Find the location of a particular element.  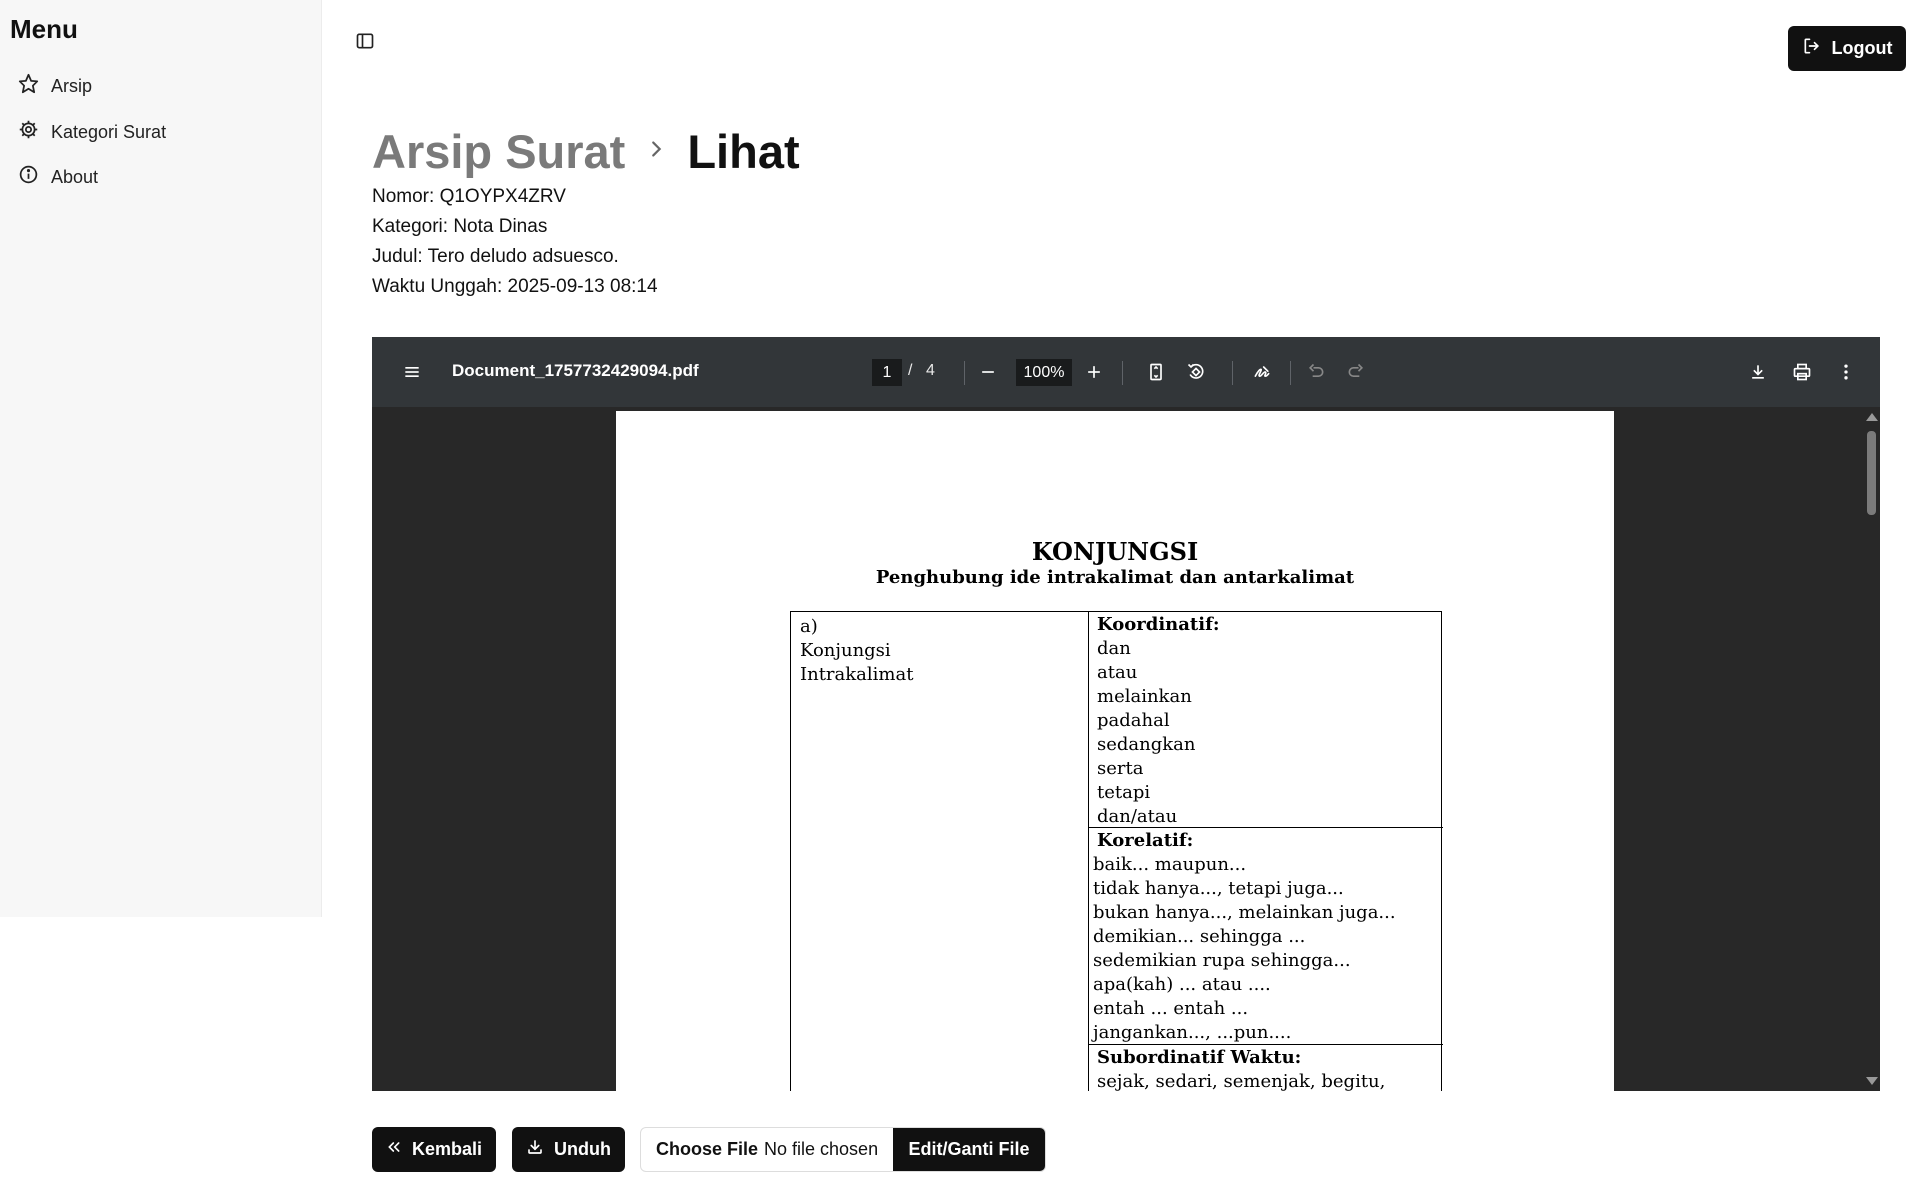

doc-text: Konjungsi is located at coordinates (845, 650).